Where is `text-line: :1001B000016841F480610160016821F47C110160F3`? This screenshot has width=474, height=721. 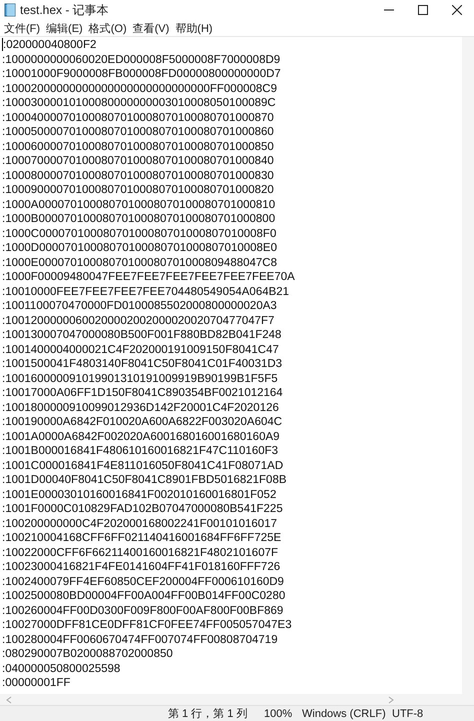
text-line: :1001B000016841F480610160016821F47C110160F3 is located at coordinates (141, 451).